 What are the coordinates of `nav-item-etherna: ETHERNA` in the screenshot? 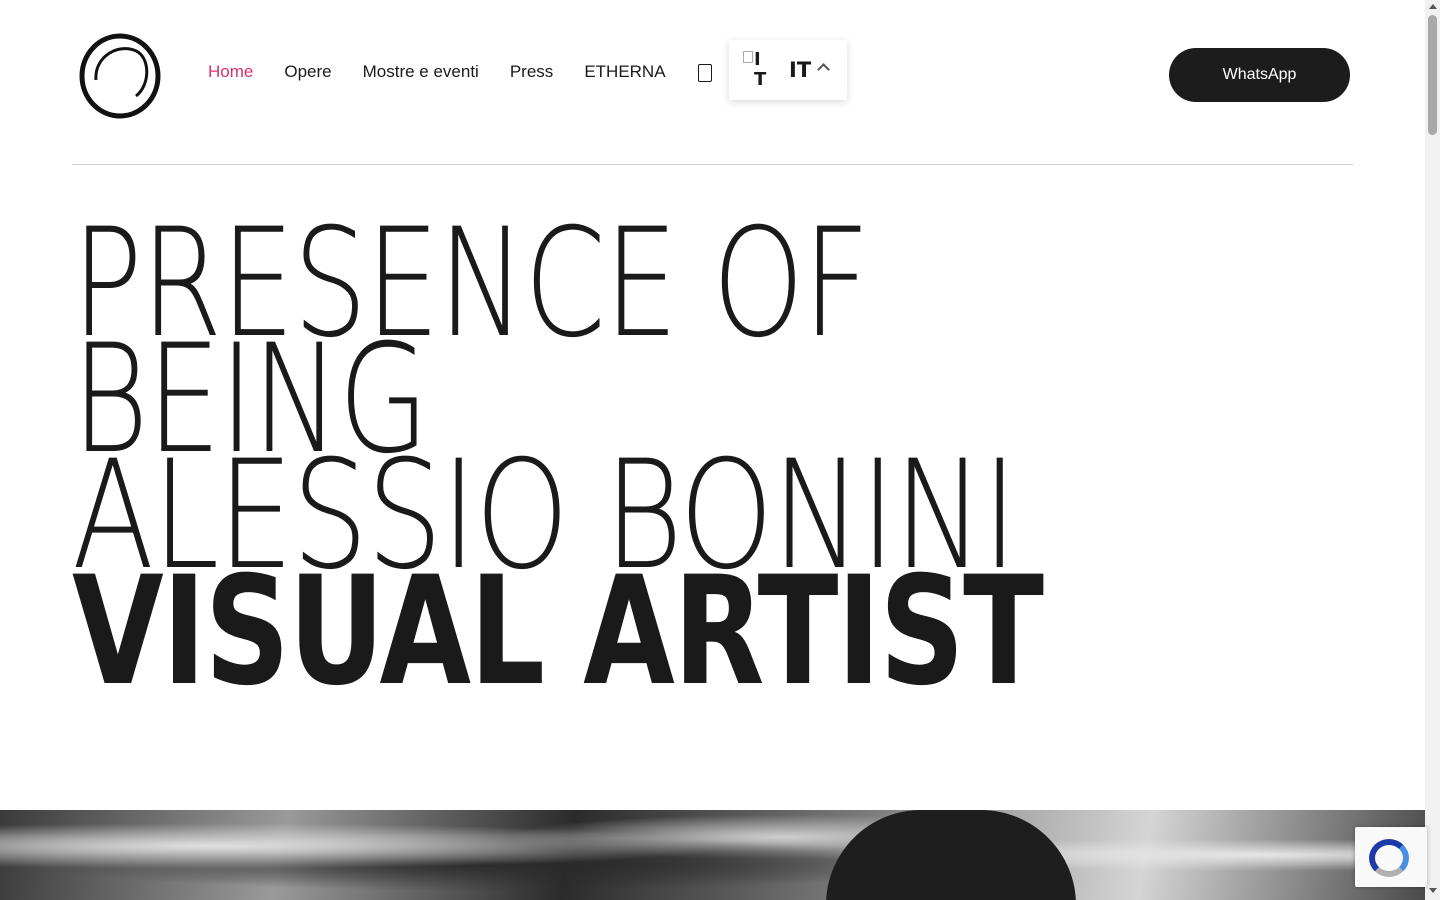 It's located at (624, 72).